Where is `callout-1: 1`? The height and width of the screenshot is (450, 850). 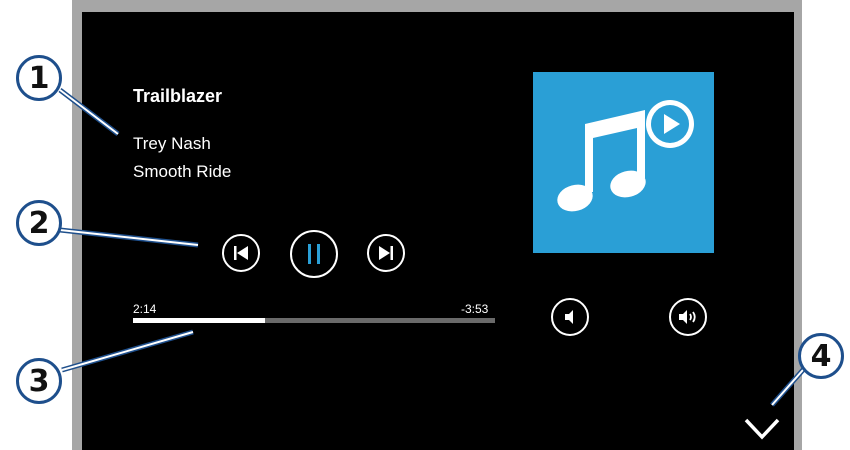 callout-1: 1 is located at coordinates (39, 78).